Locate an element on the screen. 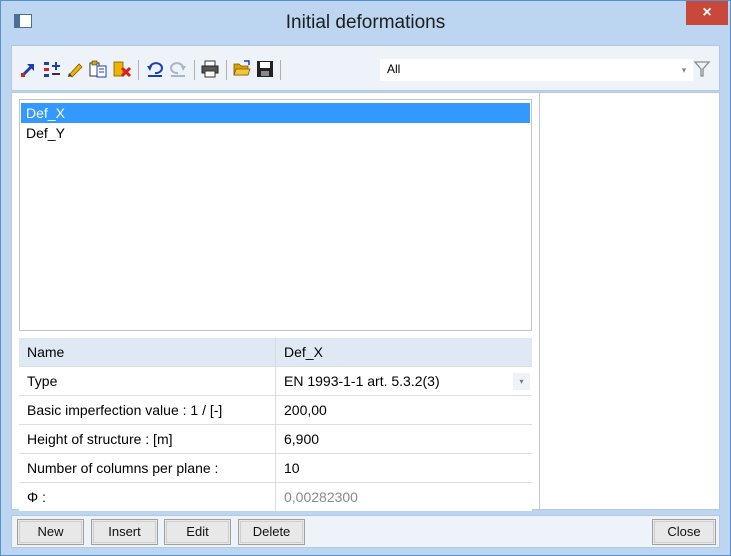 The height and width of the screenshot is (556, 731). window-title: Initial deformations is located at coordinates (365, 22).